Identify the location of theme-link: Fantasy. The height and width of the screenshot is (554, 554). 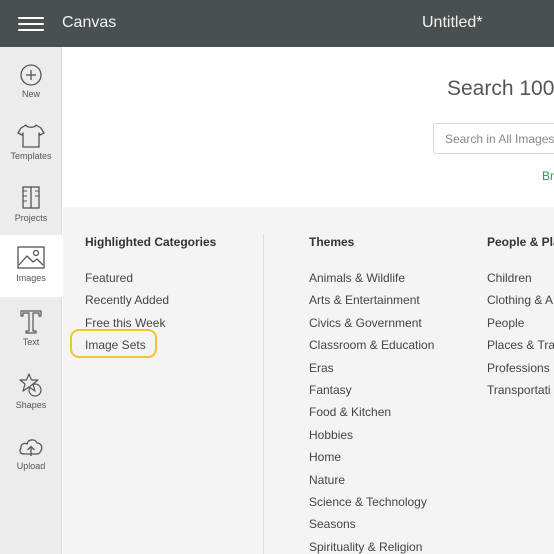
(371, 394).